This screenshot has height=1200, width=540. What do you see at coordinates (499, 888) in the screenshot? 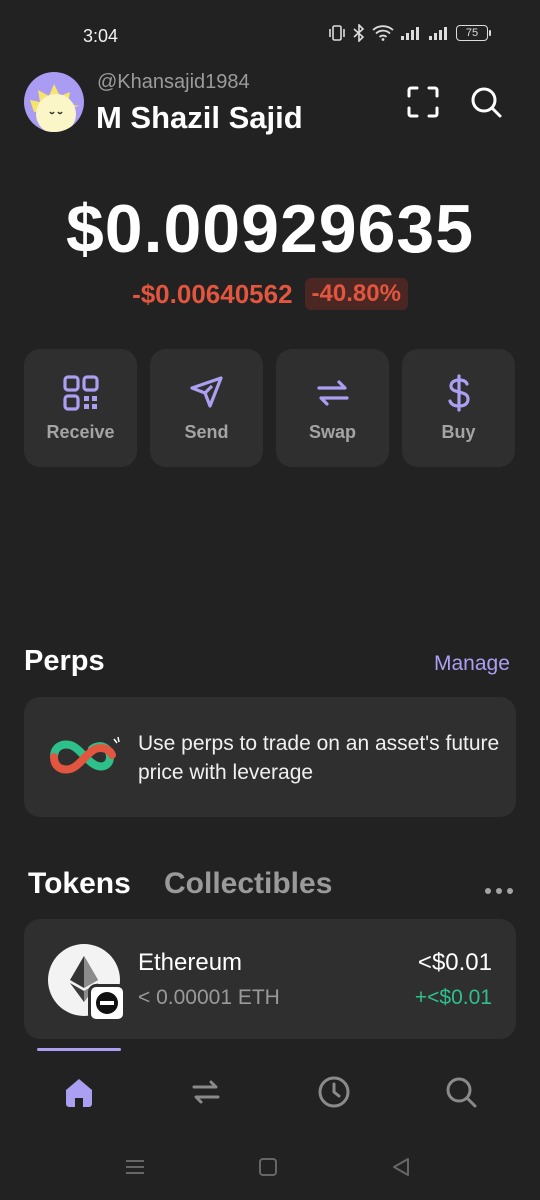
I see `more-icon` at bounding box center [499, 888].